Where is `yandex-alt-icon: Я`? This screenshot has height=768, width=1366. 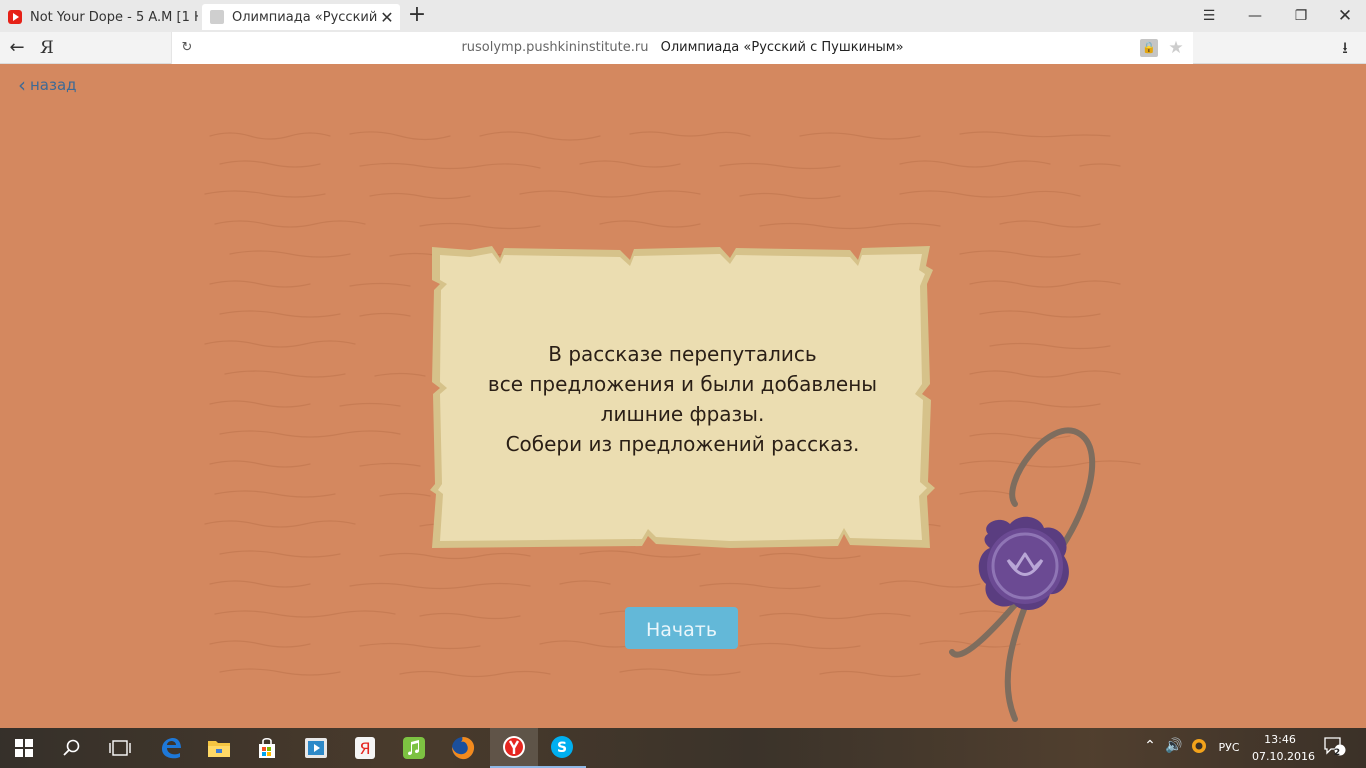
yandex-alt-icon: Я is located at coordinates (365, 748).